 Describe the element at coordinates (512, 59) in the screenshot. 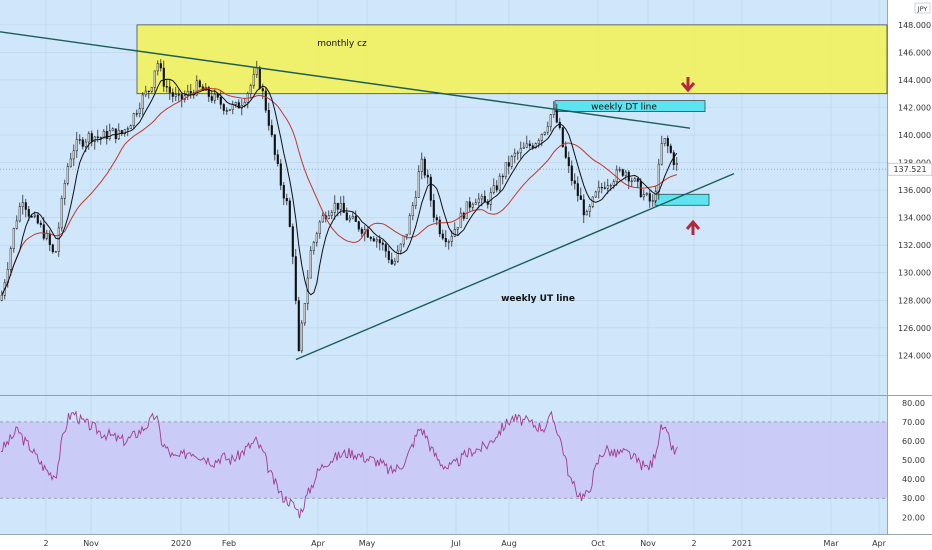

I see `zone-box` at that location.